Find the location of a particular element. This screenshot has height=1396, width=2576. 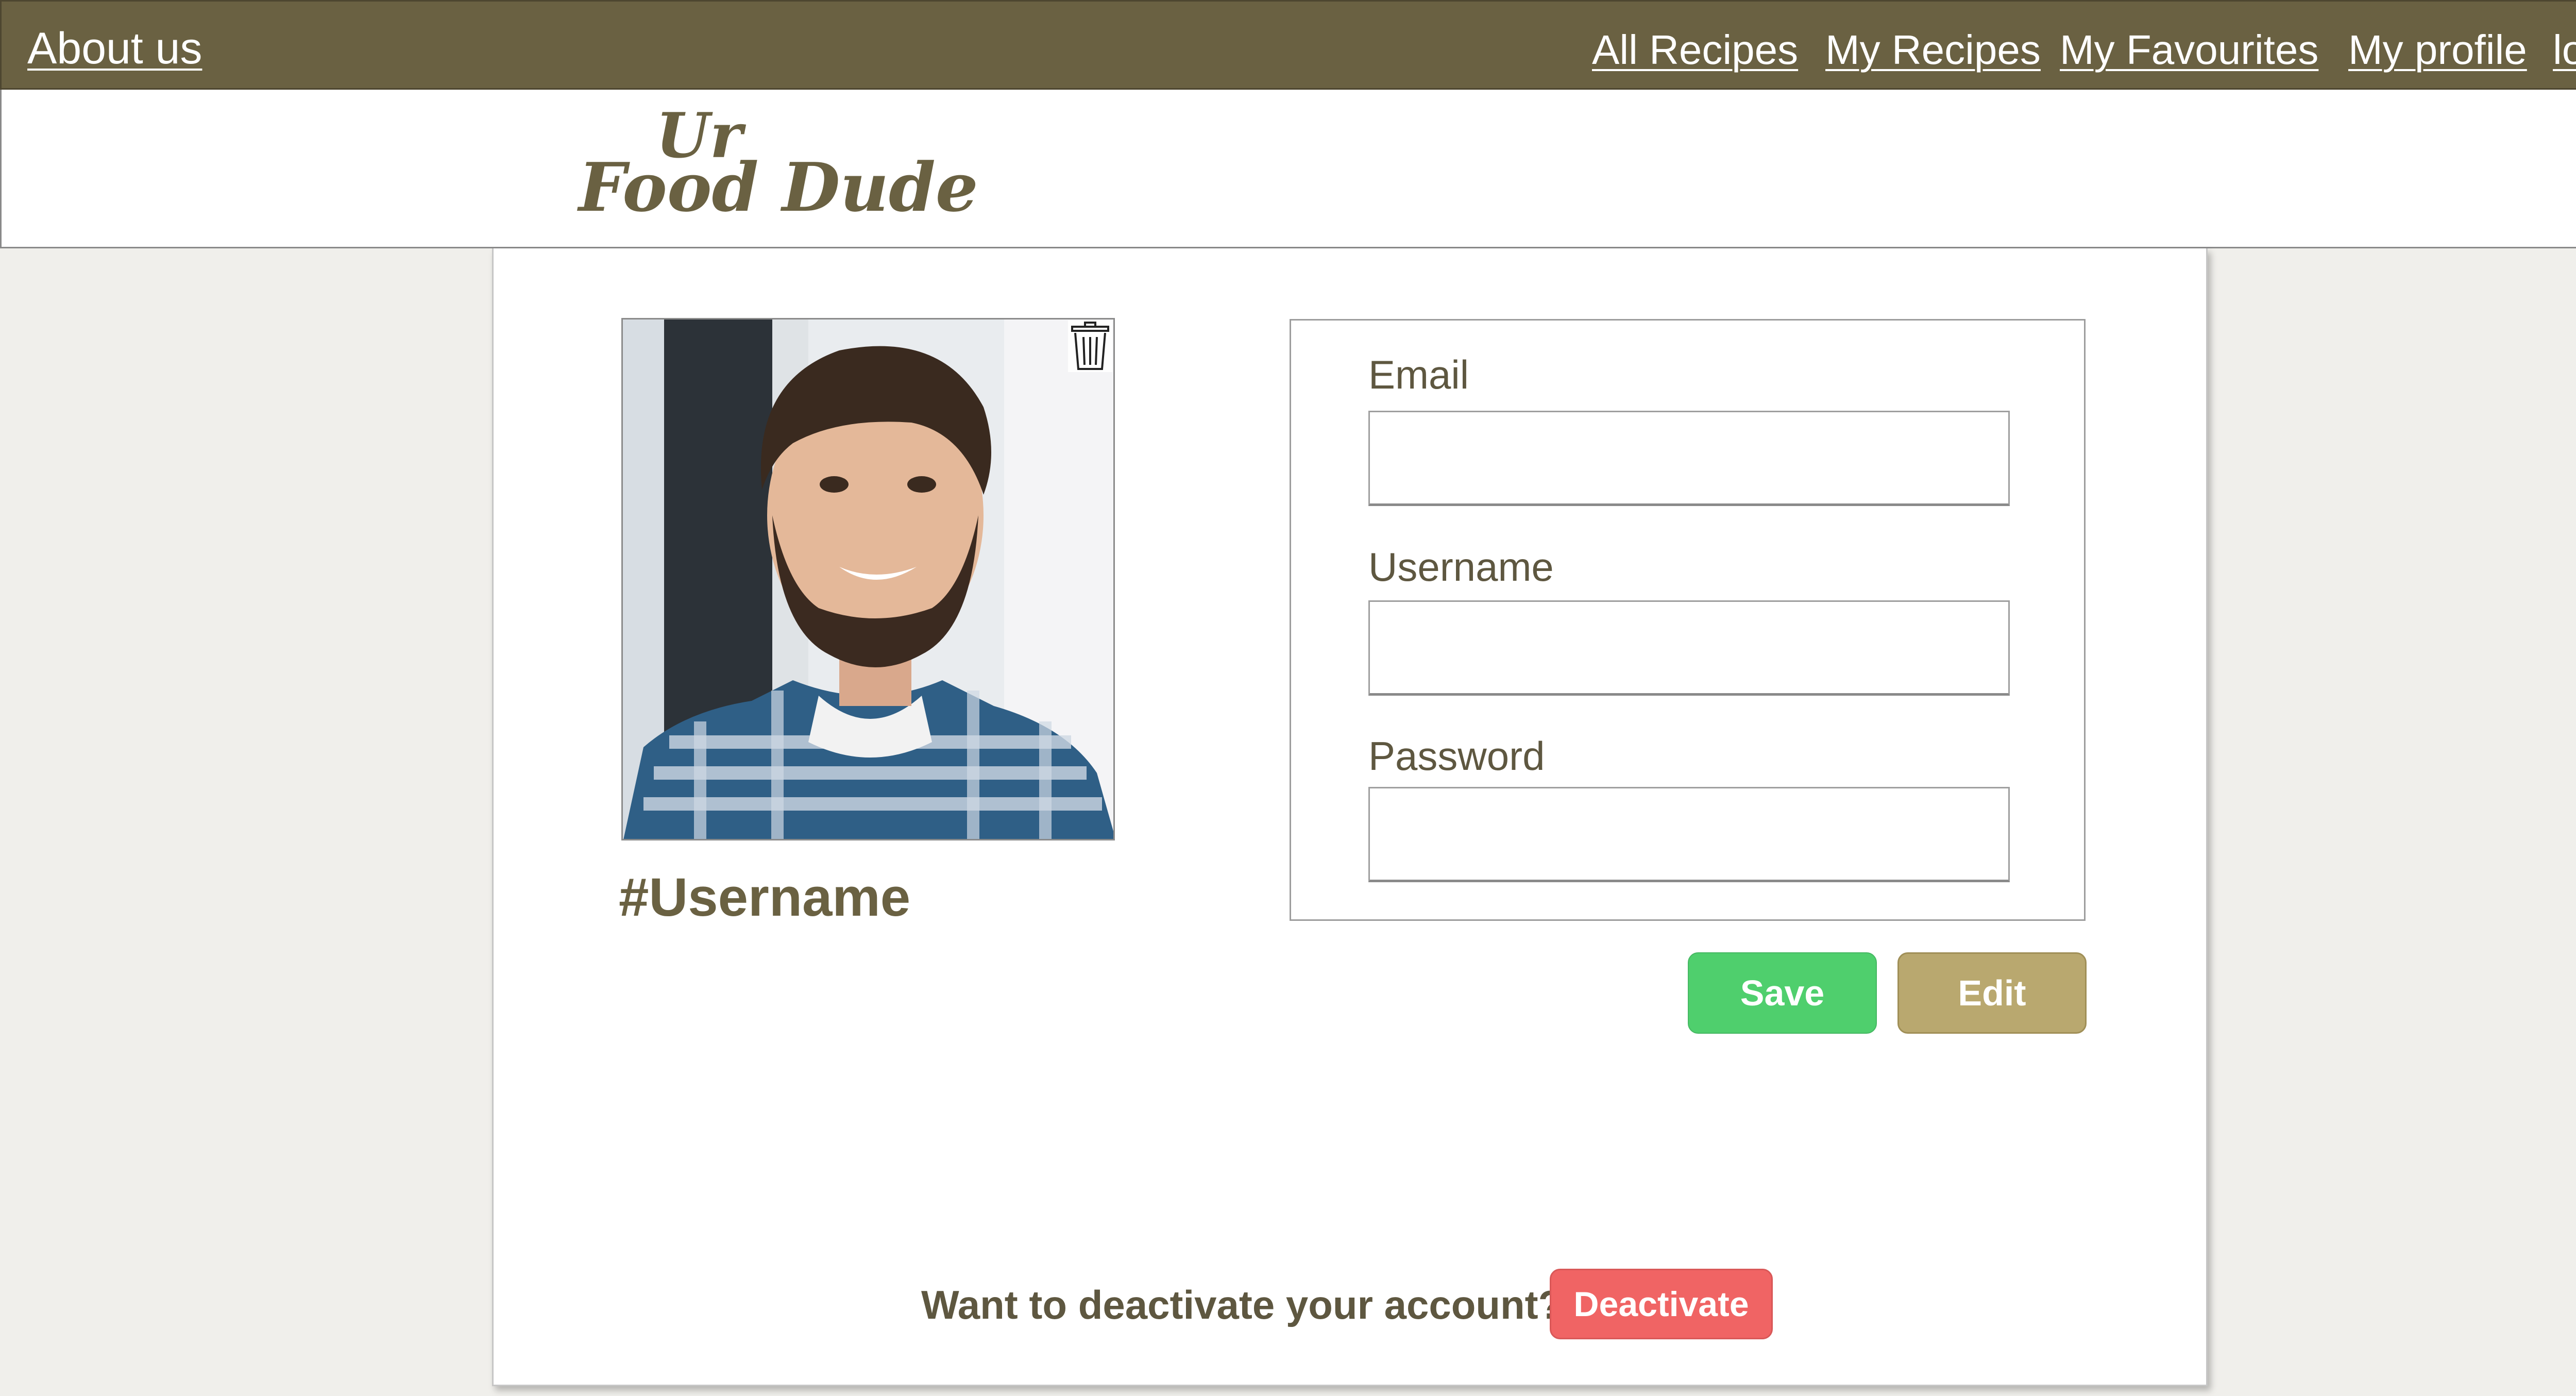

password-field is located at coordinates (1689, 834).